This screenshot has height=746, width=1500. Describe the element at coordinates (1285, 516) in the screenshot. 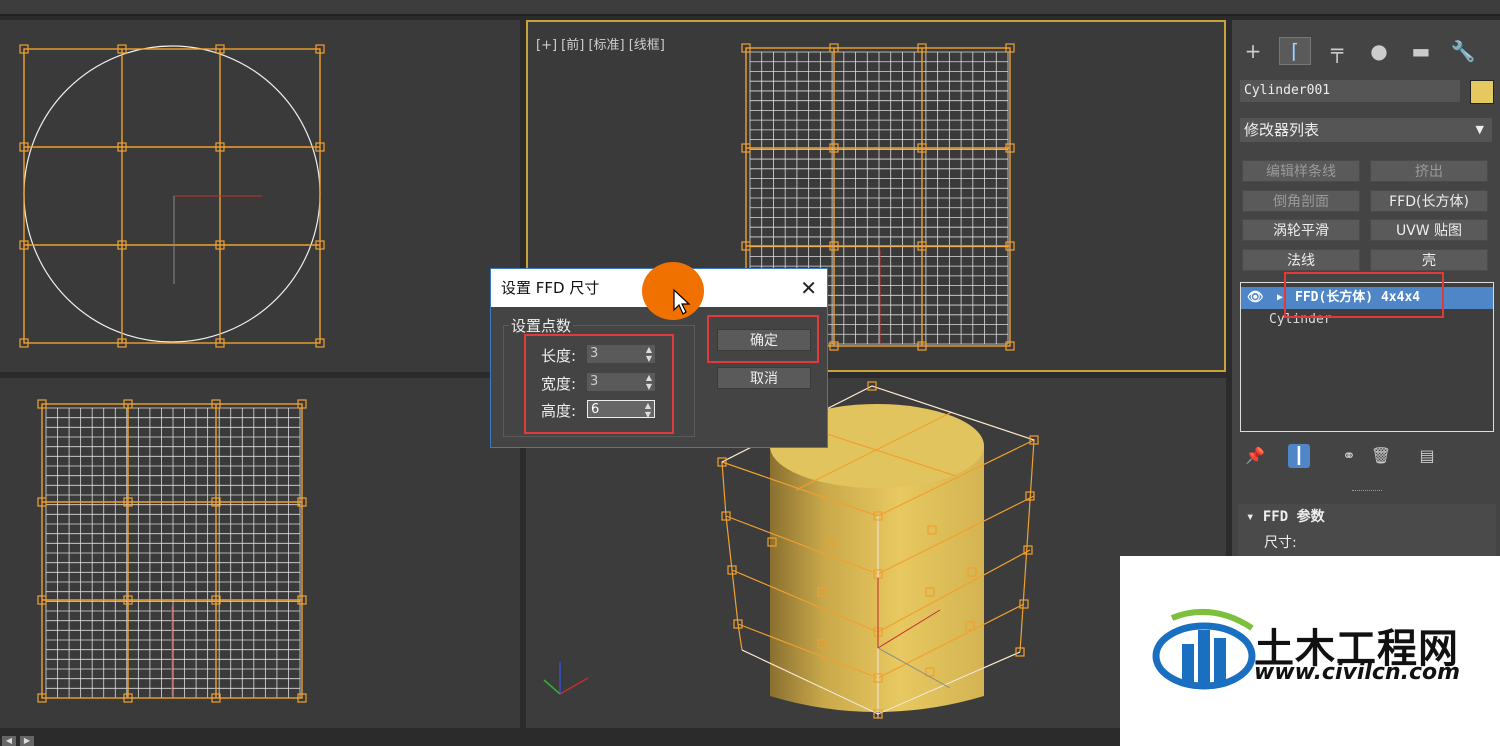

I see `rollout-title: ▾ FFD 参数` at that location.